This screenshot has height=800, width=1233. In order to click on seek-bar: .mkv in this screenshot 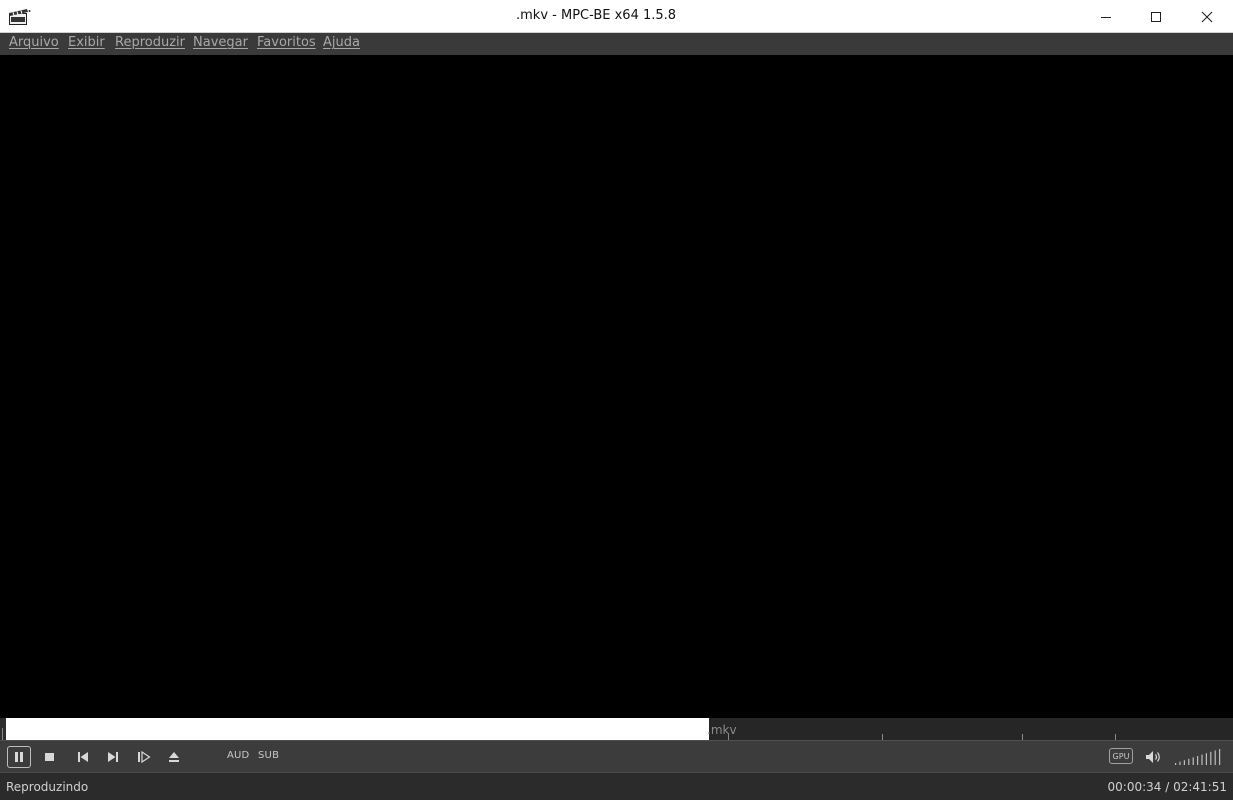, I will do `click(616, 729)`.